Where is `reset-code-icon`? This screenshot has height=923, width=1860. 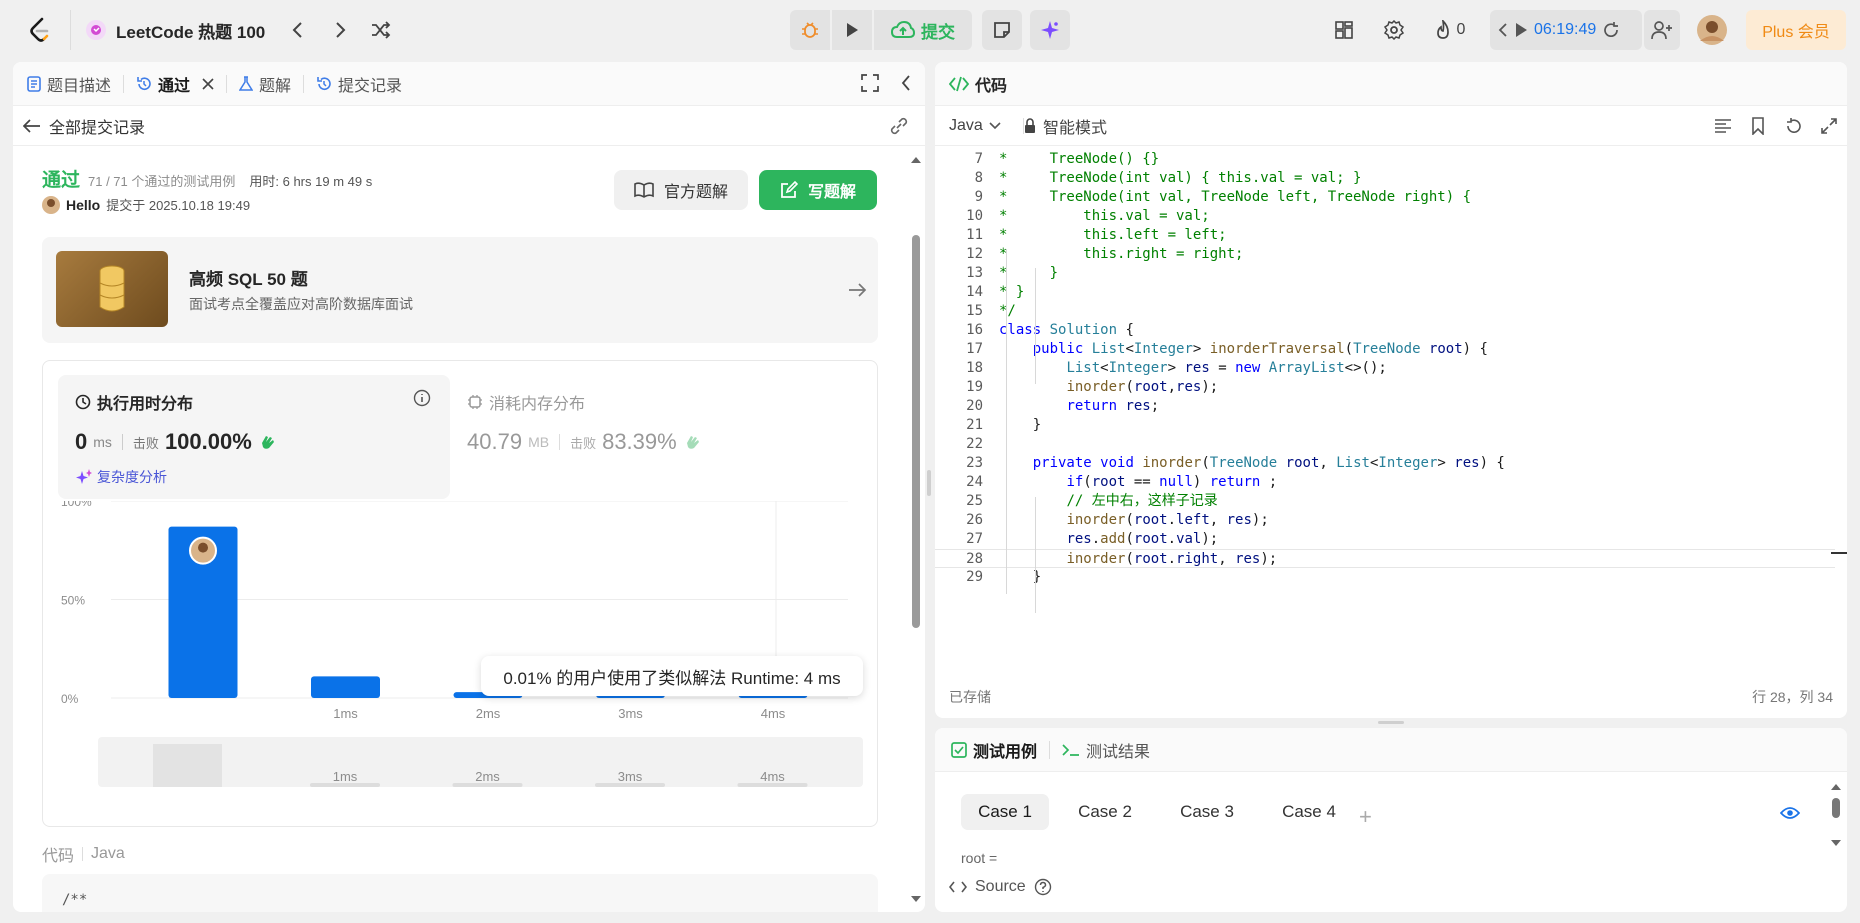 reset-code-icon is located at coordinates (1794, 126).